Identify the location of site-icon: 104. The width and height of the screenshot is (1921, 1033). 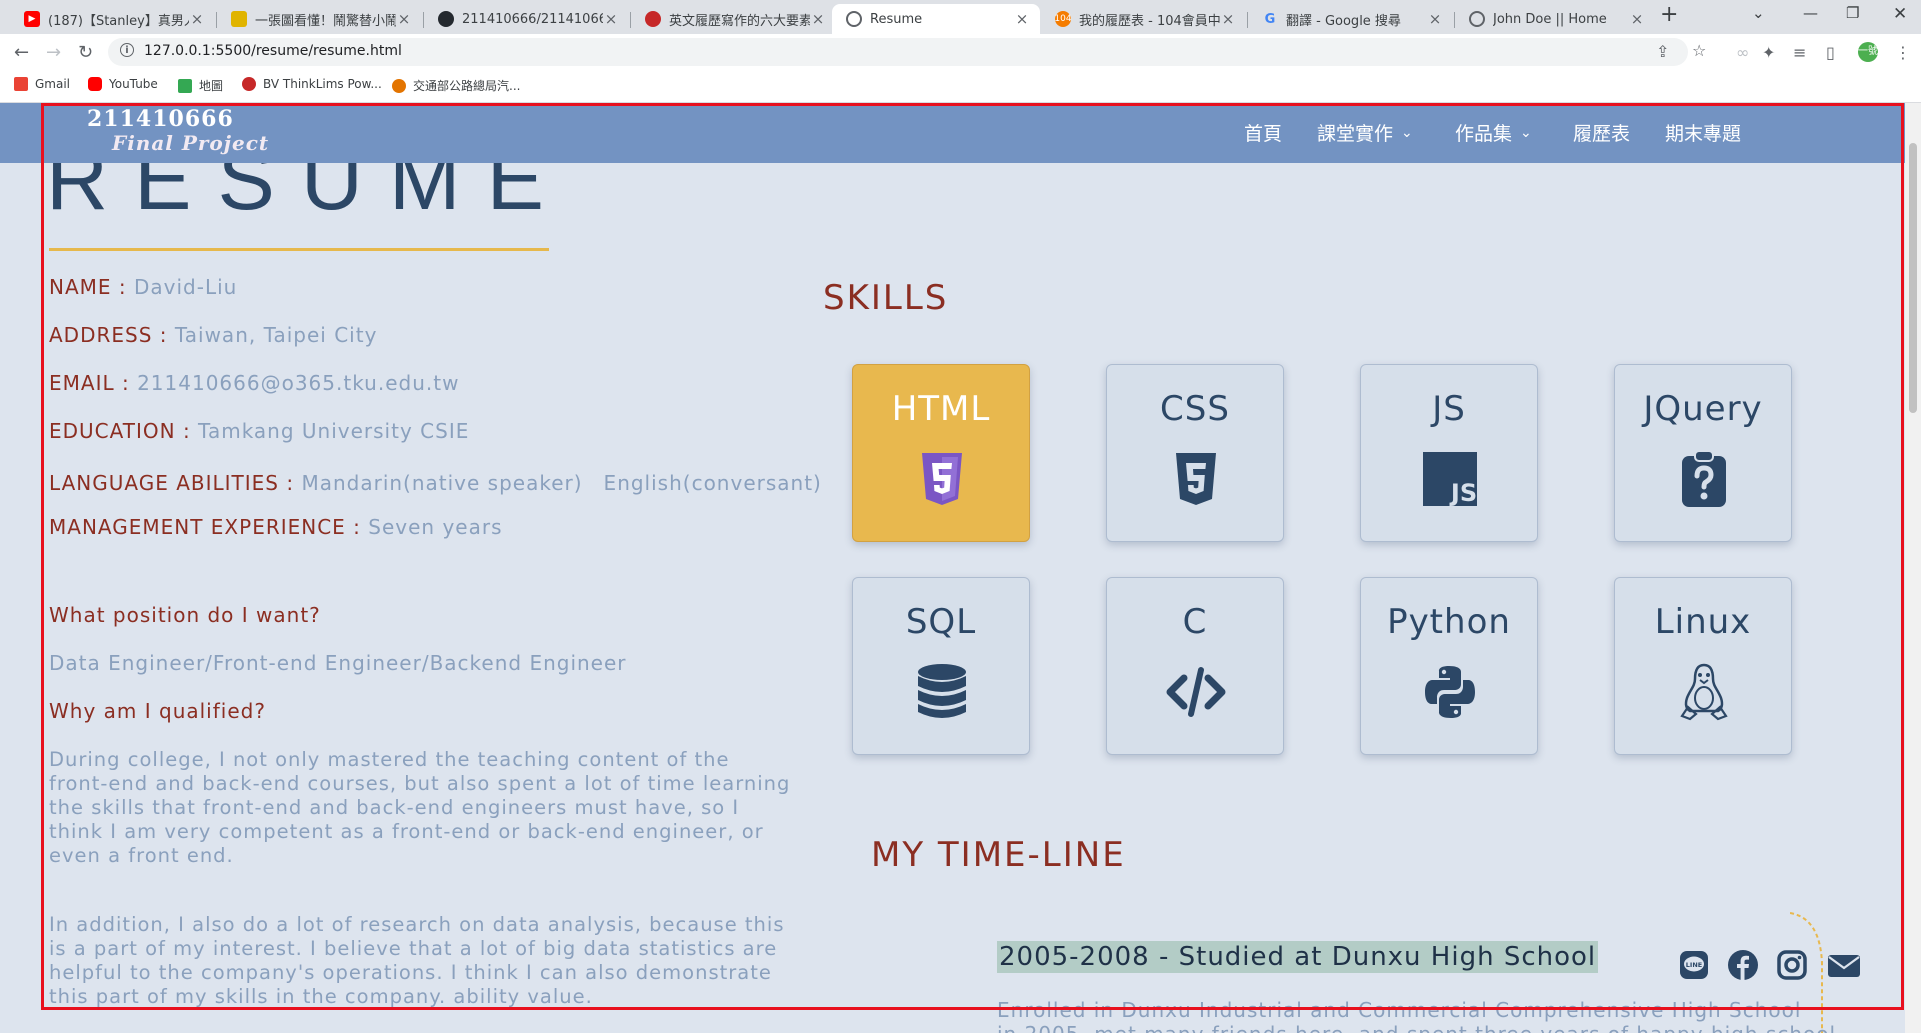
(1063, 19).